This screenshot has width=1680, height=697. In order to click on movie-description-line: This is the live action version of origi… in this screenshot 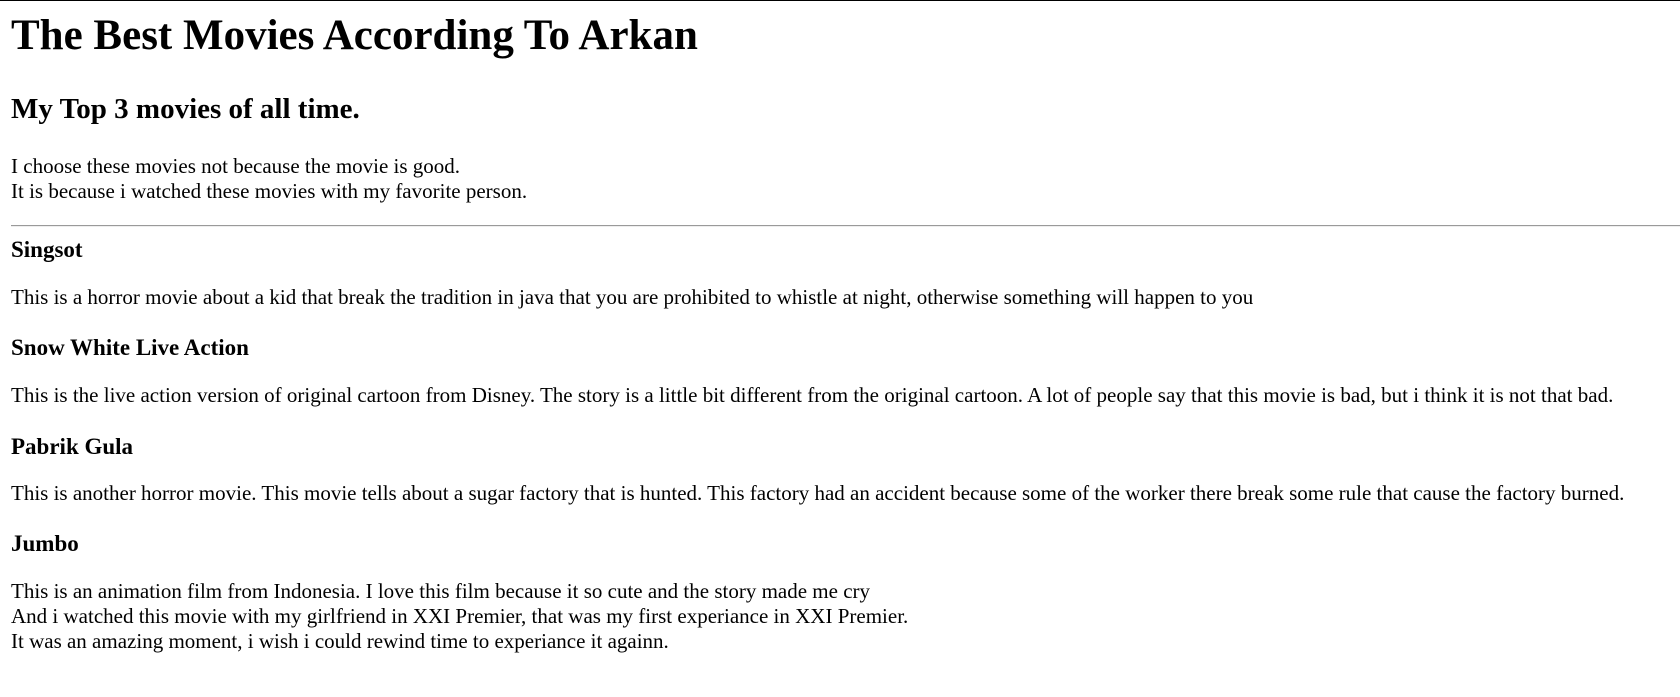, I will do `click(812, 395)`.